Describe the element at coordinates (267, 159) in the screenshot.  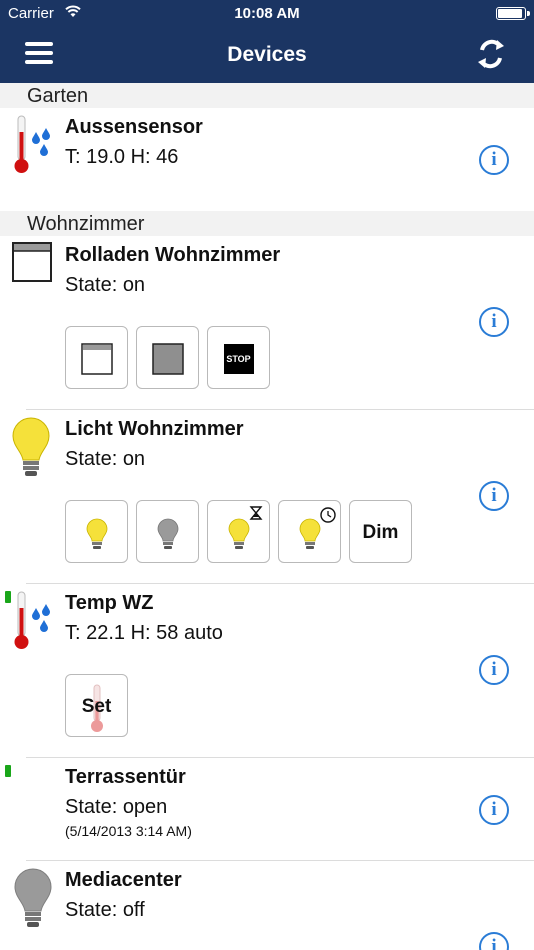
I see `device-row-aussensensor: Aussensensor T: 19.0 H: 46 i` at that location.